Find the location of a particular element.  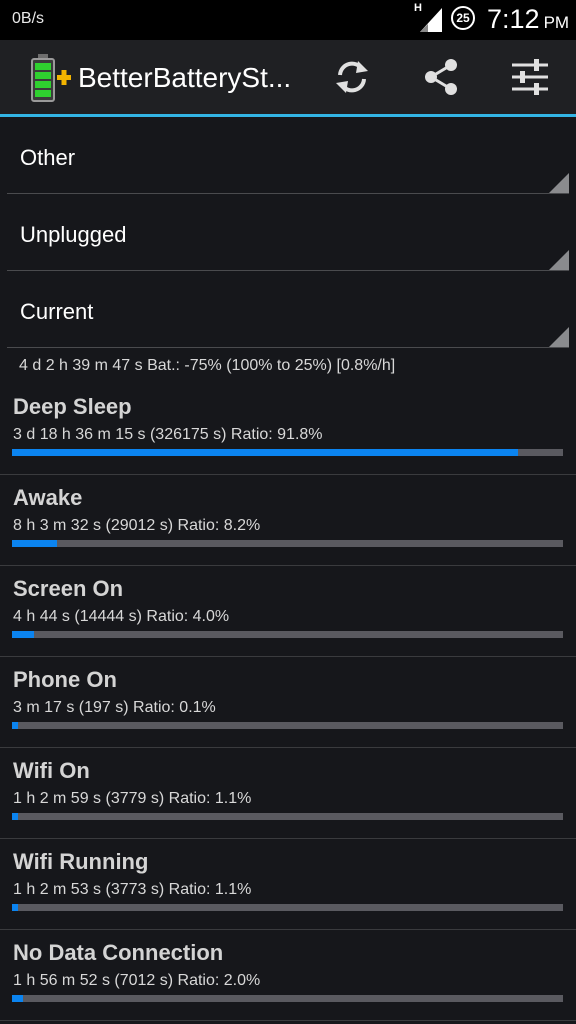

stat-detail: 8 h 3 m 32 s (29012 s) Ratio: 8.2% is located at coordinates (137, 525).